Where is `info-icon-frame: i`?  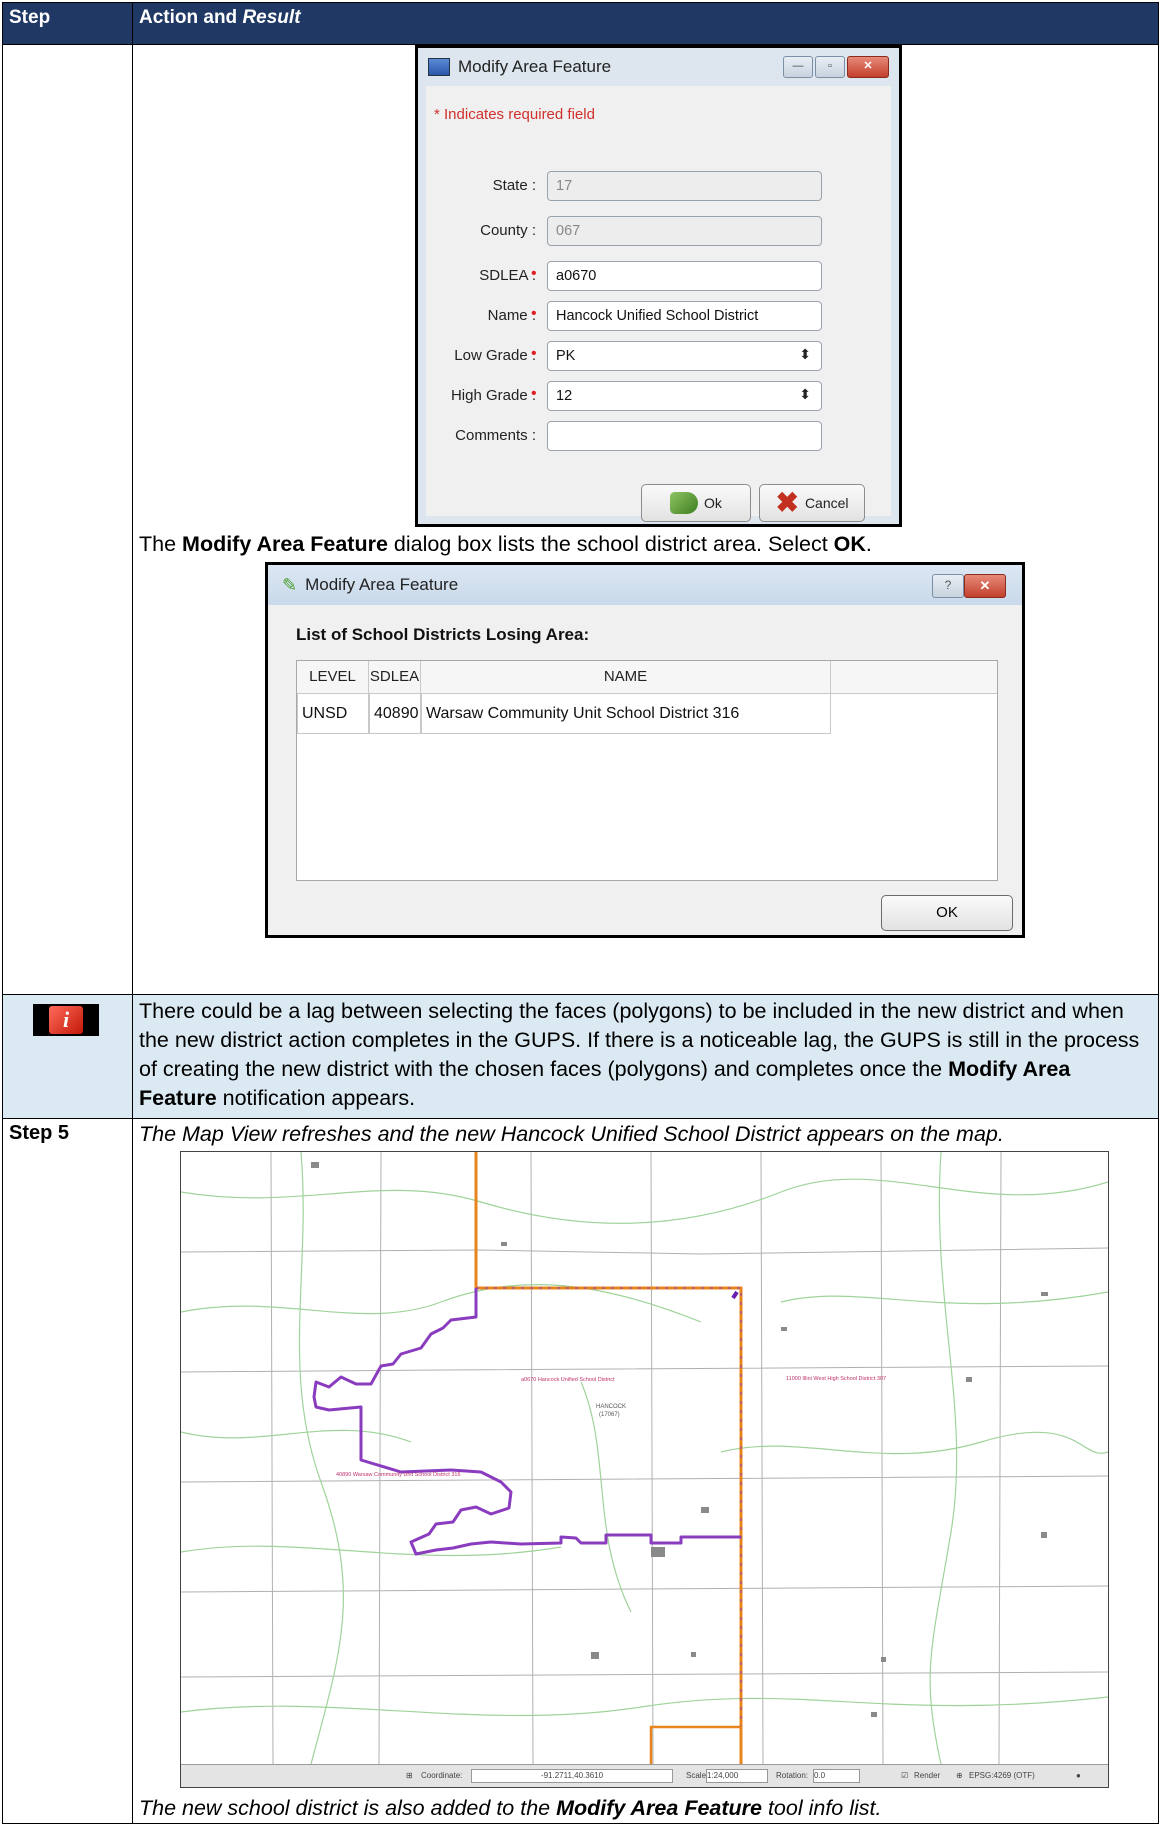
info-icon-frame: i is located at coordinates (66, 1020).